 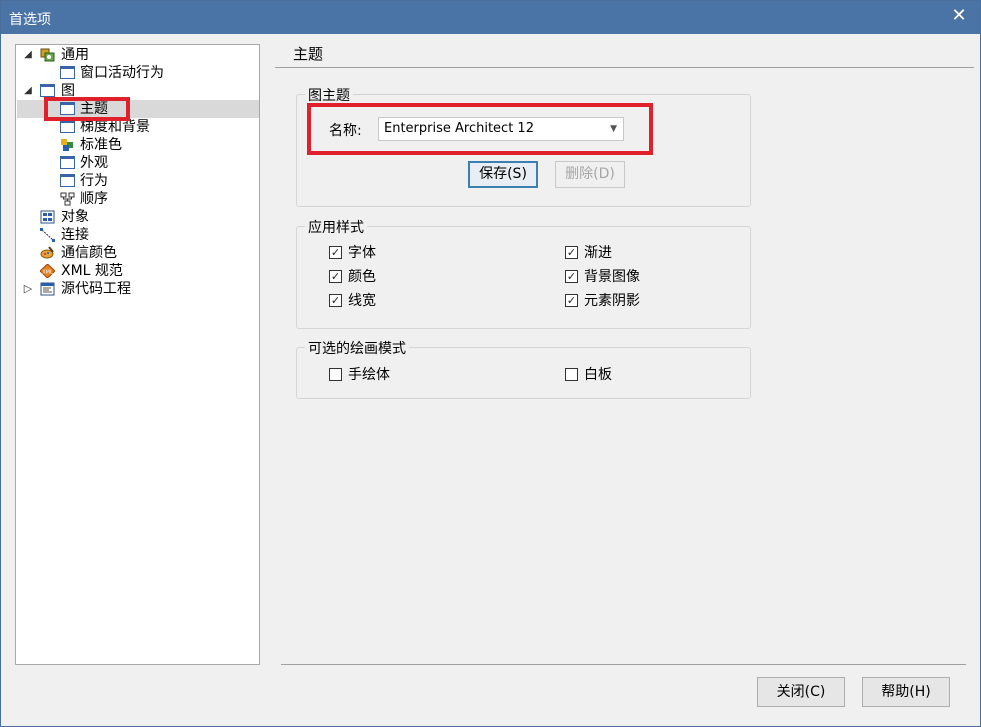 I want to click on tree-item-general: ◢ 通用, so click(x=137, y=55).